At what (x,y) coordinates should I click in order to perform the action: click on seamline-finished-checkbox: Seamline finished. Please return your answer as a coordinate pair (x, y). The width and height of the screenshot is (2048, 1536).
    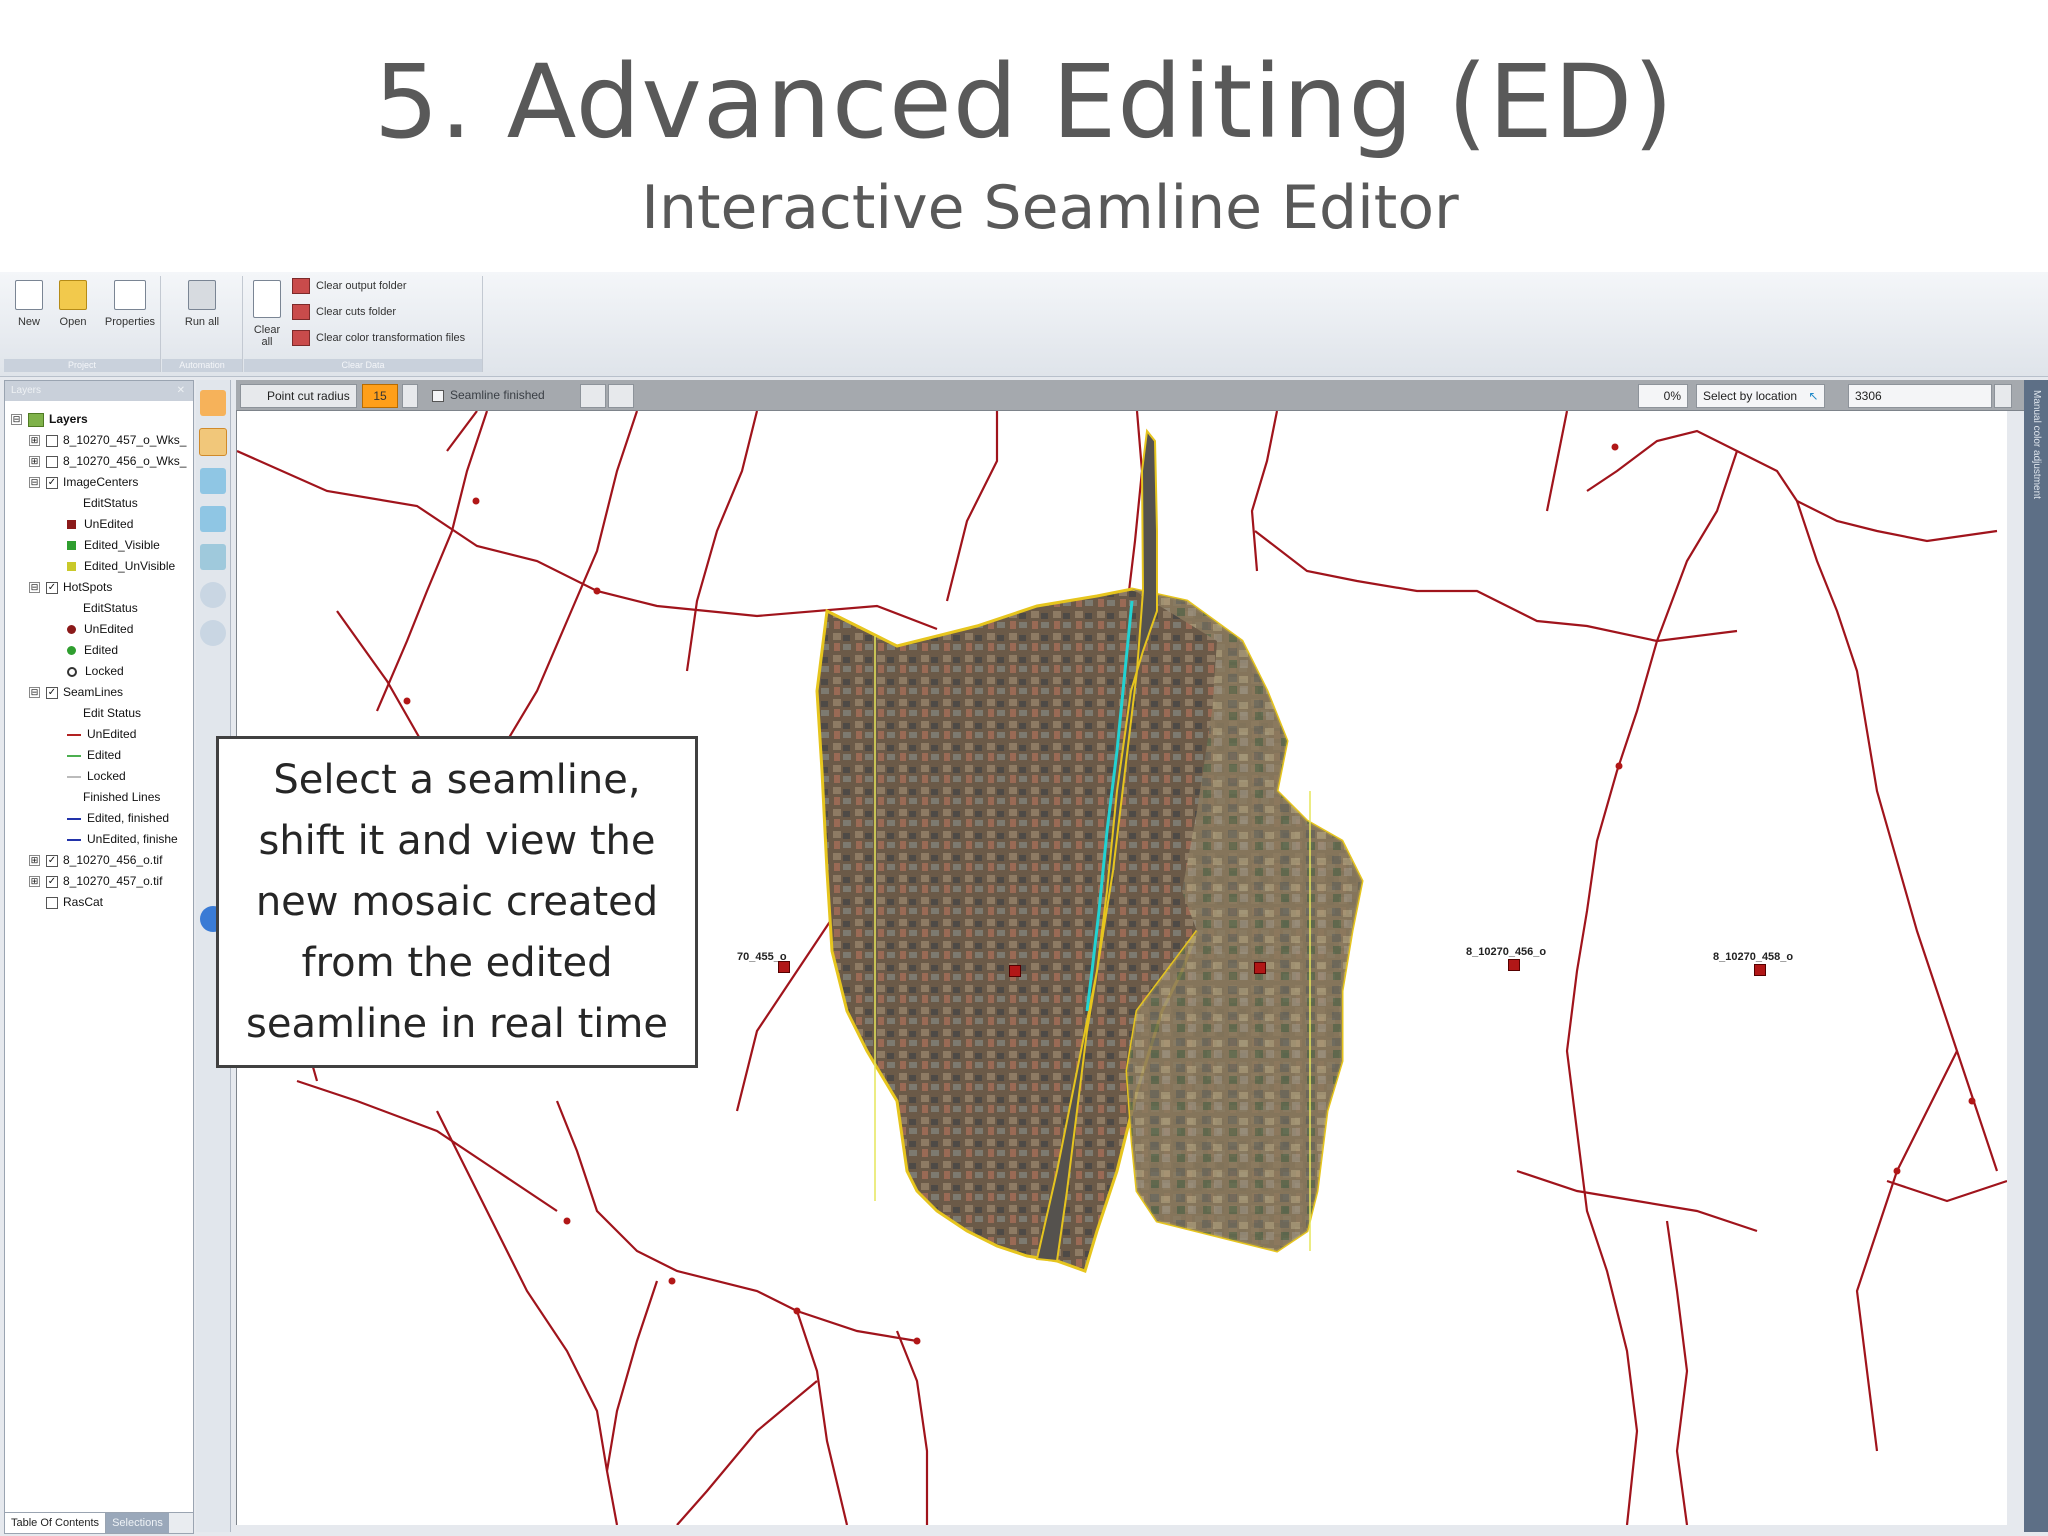
    Looking at the image, I should click on (488, 395).